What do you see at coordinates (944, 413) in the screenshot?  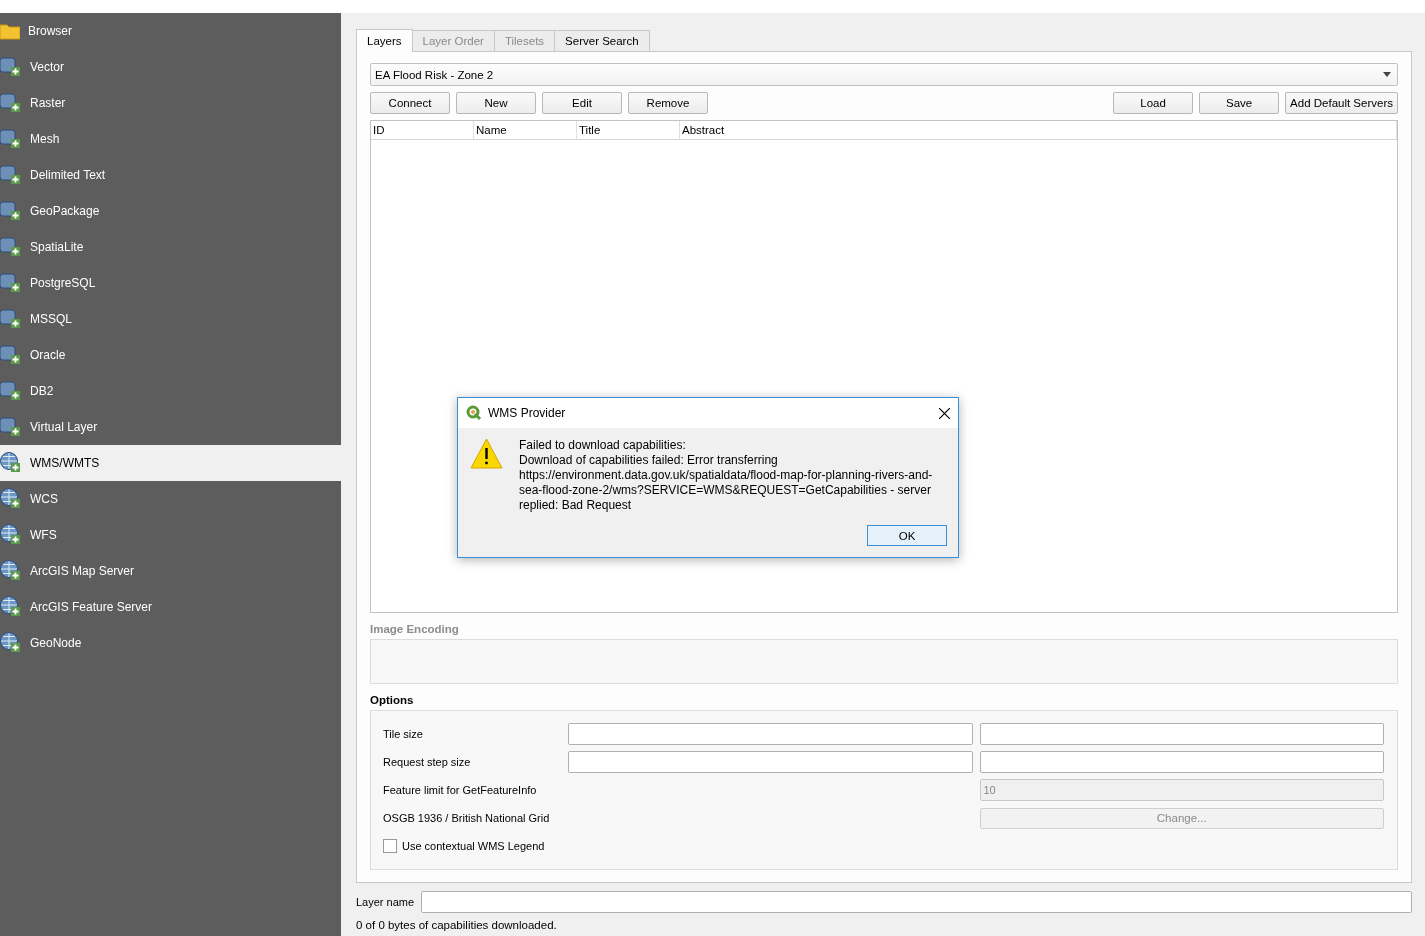 I see `close-icon` at bounding box center [944, 413].